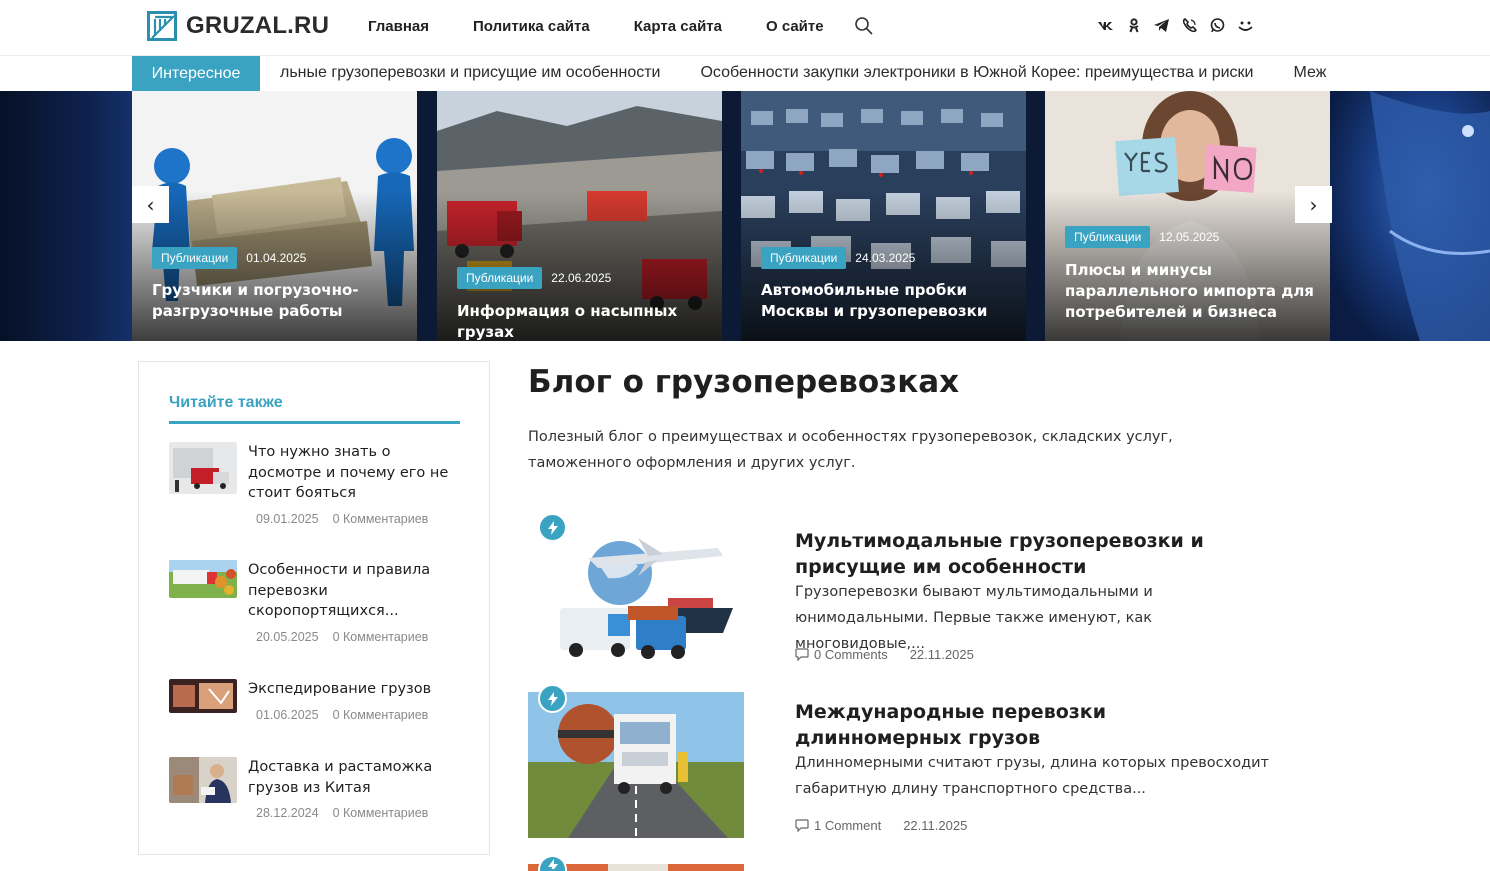  I want to click on sidebar-item-meta: 01.06.2025 0 Комментариев, so click(342, 715).